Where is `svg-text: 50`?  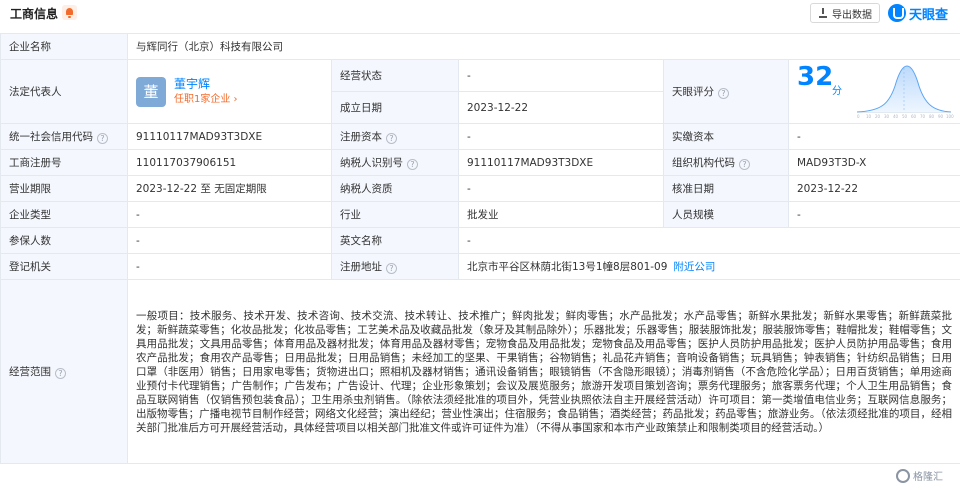 svg-text: 50 is located at coordinates (905, 116).